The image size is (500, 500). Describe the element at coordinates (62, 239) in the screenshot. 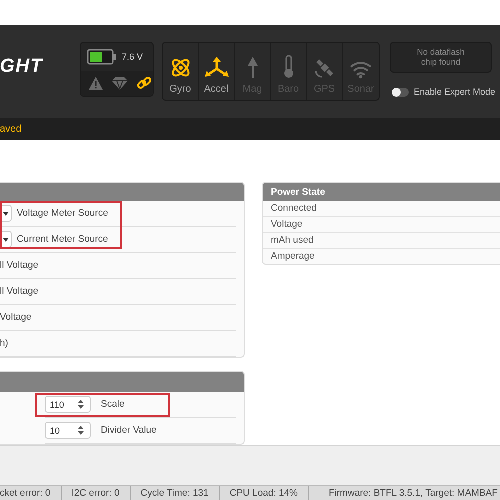

I see `field-label: Current Meter Source` at that location.